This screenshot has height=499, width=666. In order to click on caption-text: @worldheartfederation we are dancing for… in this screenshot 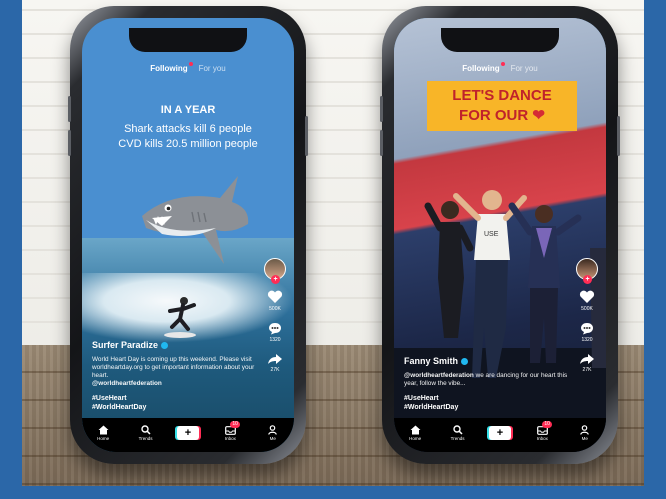, I will do `click(489, 380)`.